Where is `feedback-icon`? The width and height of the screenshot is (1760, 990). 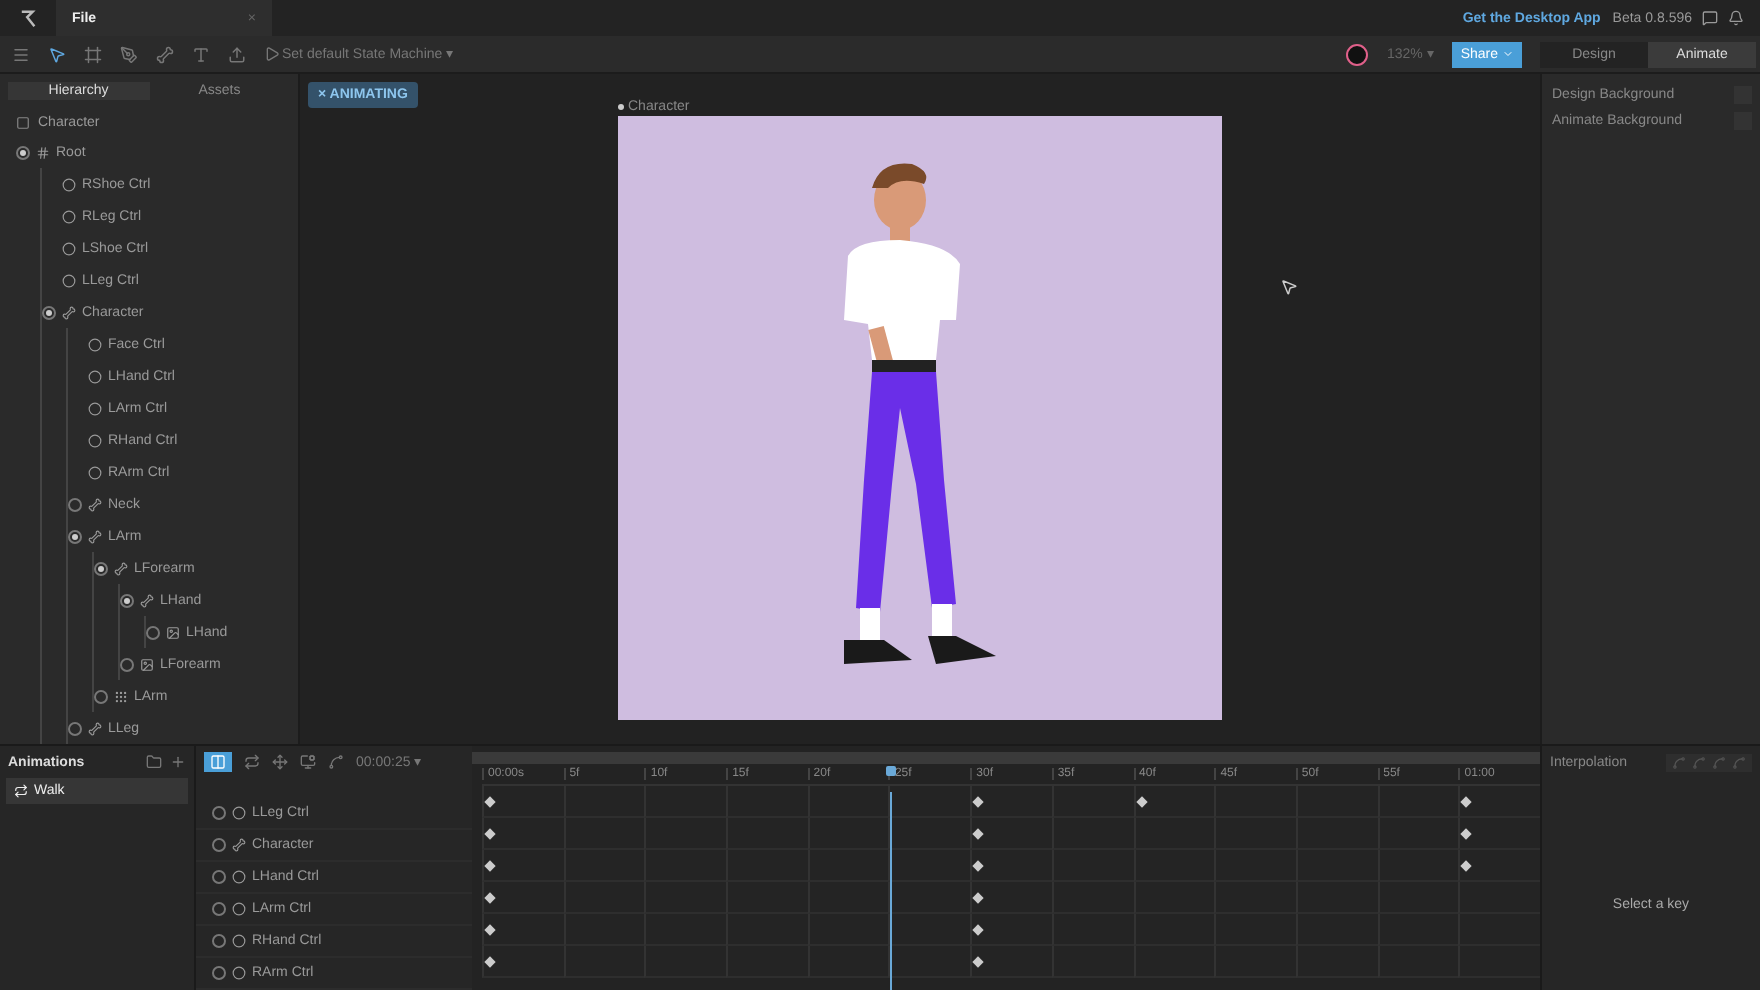
feedback-icon is located at coordinates (1710, 18).